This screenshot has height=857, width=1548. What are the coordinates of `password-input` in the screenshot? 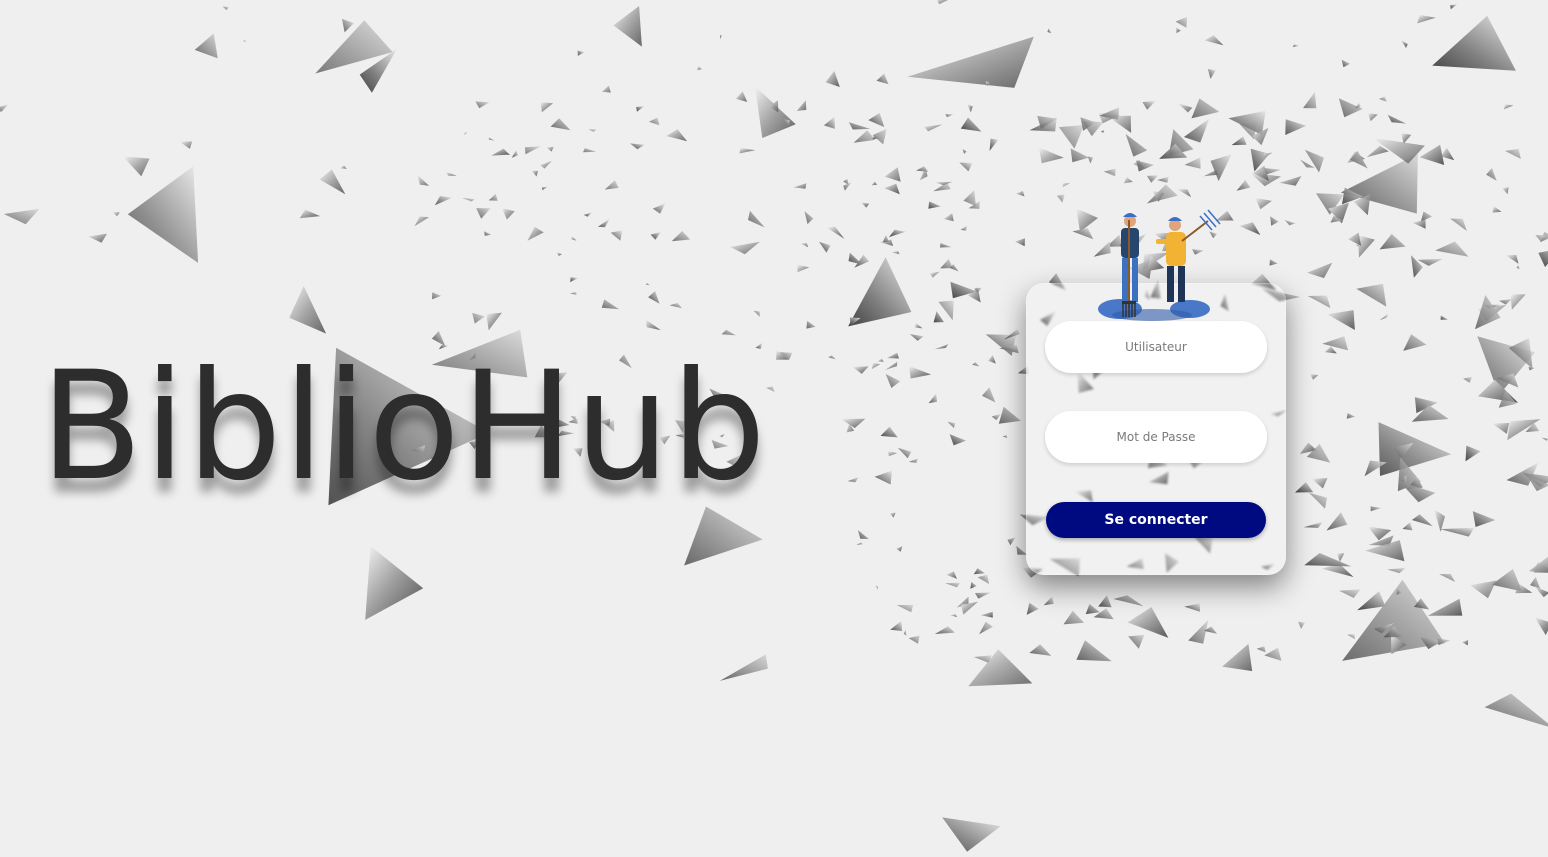 It's located at (1156, 437).